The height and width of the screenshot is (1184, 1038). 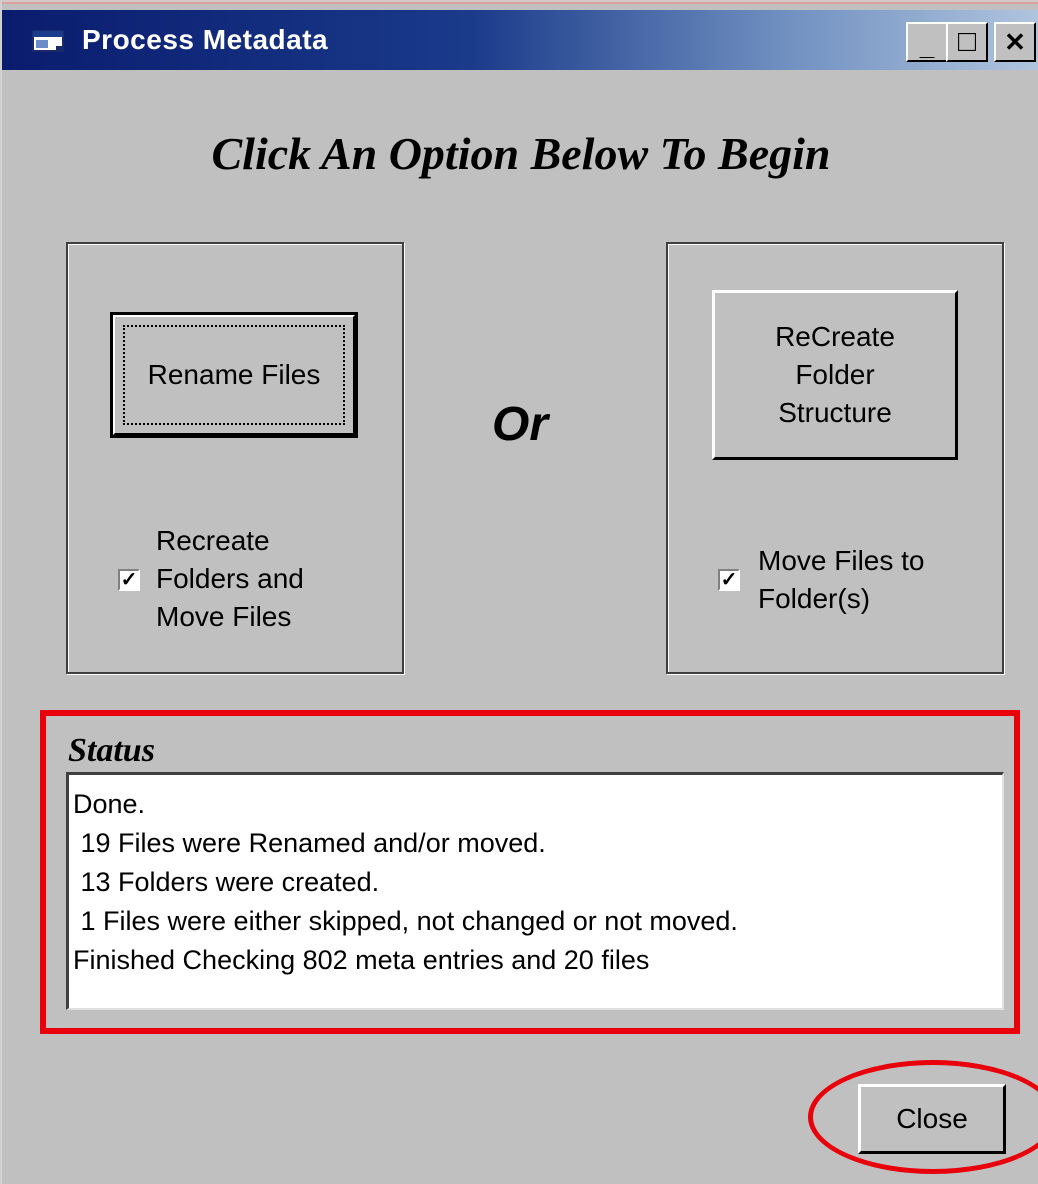 I want to click on focus-rectangle, so click(x=234, y=375).